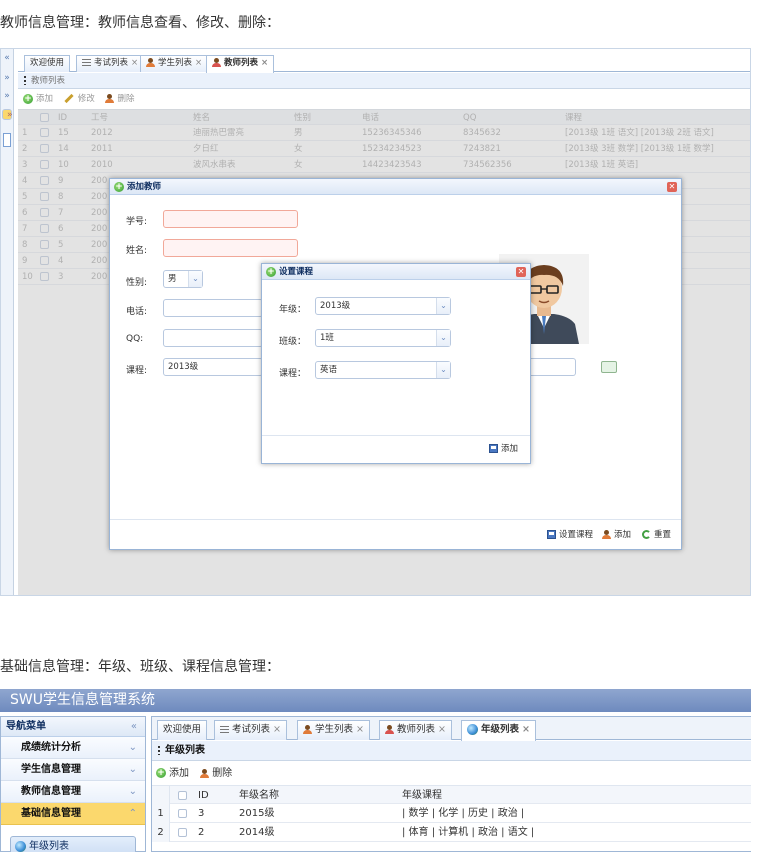 The width and height of the screenshot is (757, 852). I want to click on edit-button: 修改, so click(79, 98).